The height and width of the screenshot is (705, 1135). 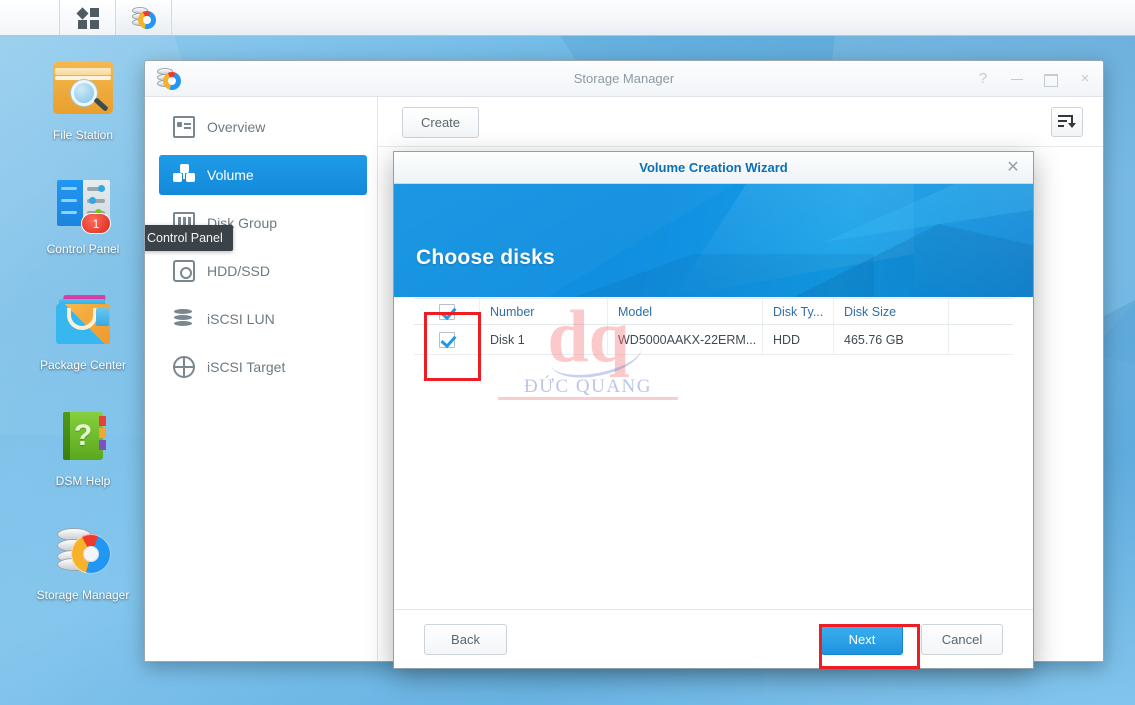 I want to click on tooltip-control-panel: Control Panel, so click(x=189, y=238).